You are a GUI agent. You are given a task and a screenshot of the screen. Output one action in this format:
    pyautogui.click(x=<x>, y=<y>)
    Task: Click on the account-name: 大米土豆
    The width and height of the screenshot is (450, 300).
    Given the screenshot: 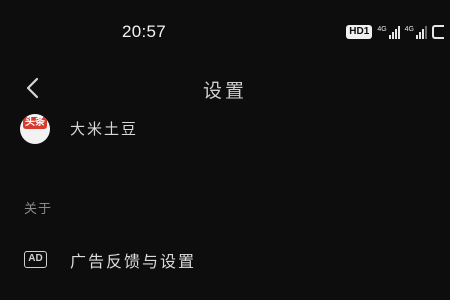 What is the action you would take?
    pyautogui.click(x=104, y=129)
    